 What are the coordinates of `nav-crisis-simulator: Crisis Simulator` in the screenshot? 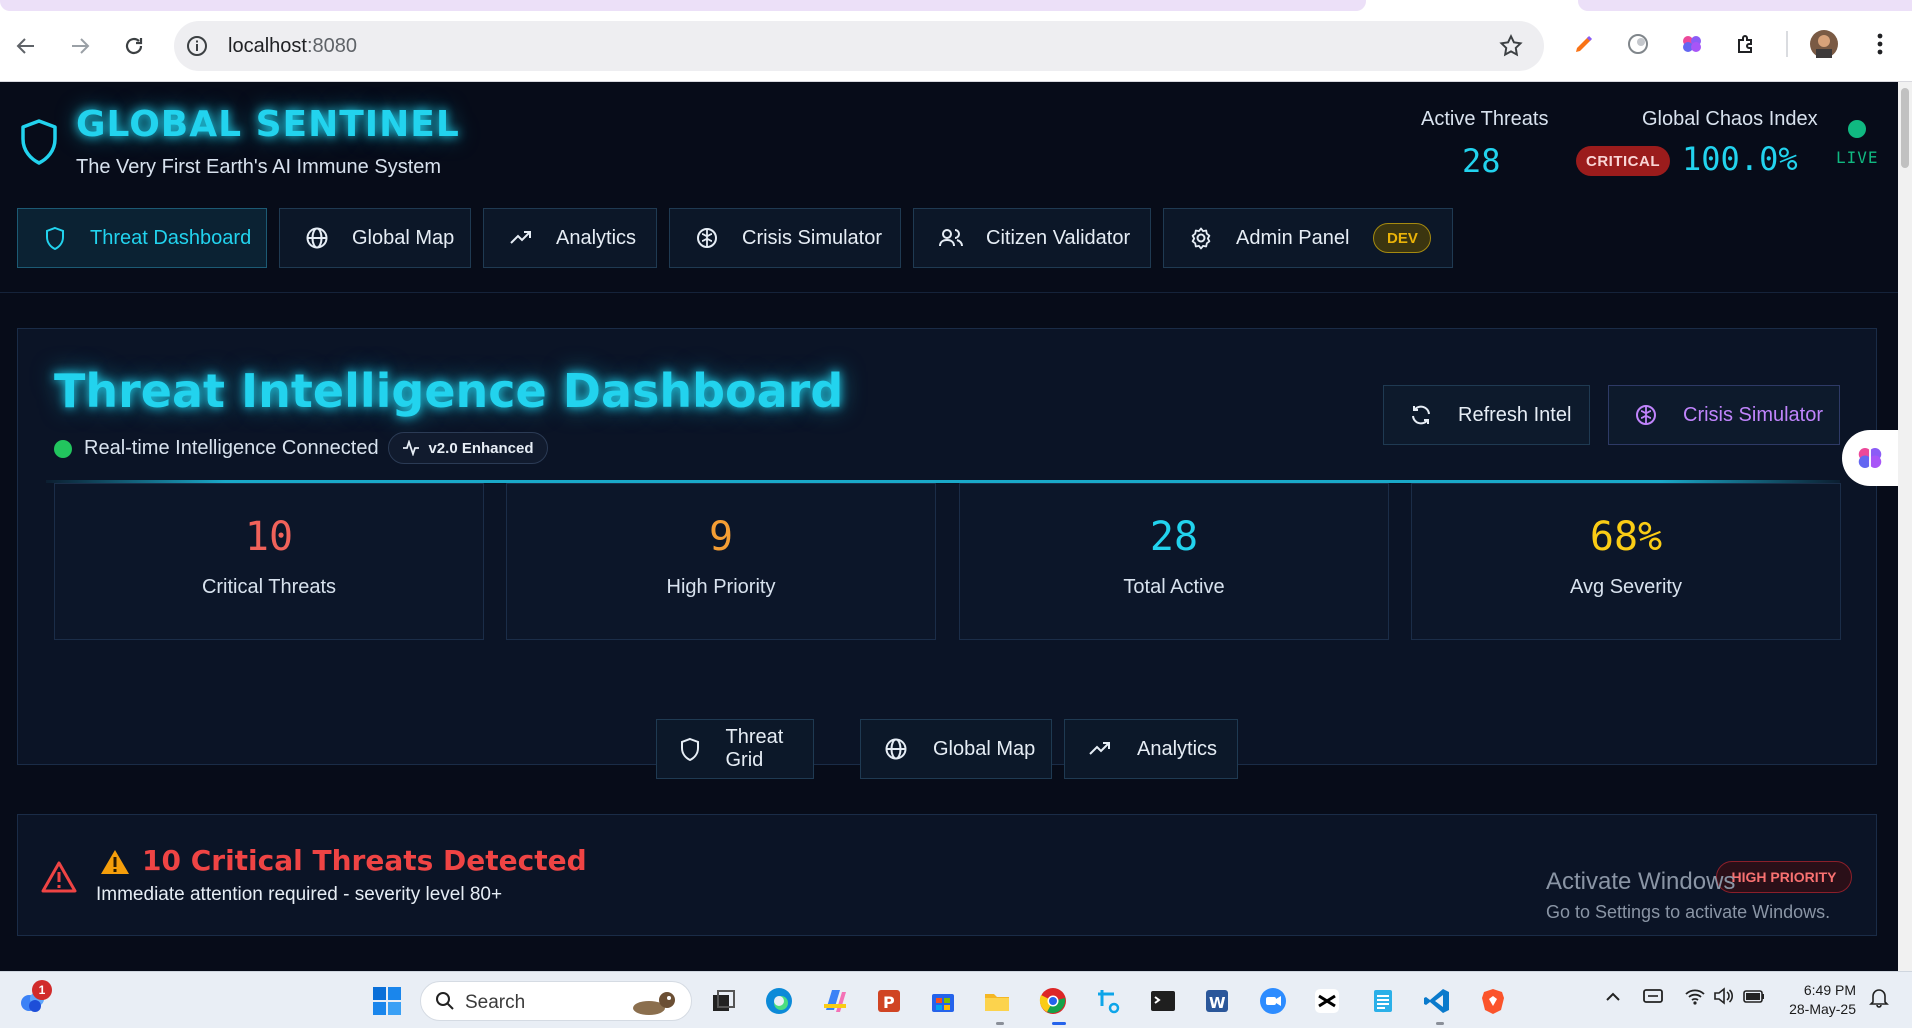 It's located at (785, 238).